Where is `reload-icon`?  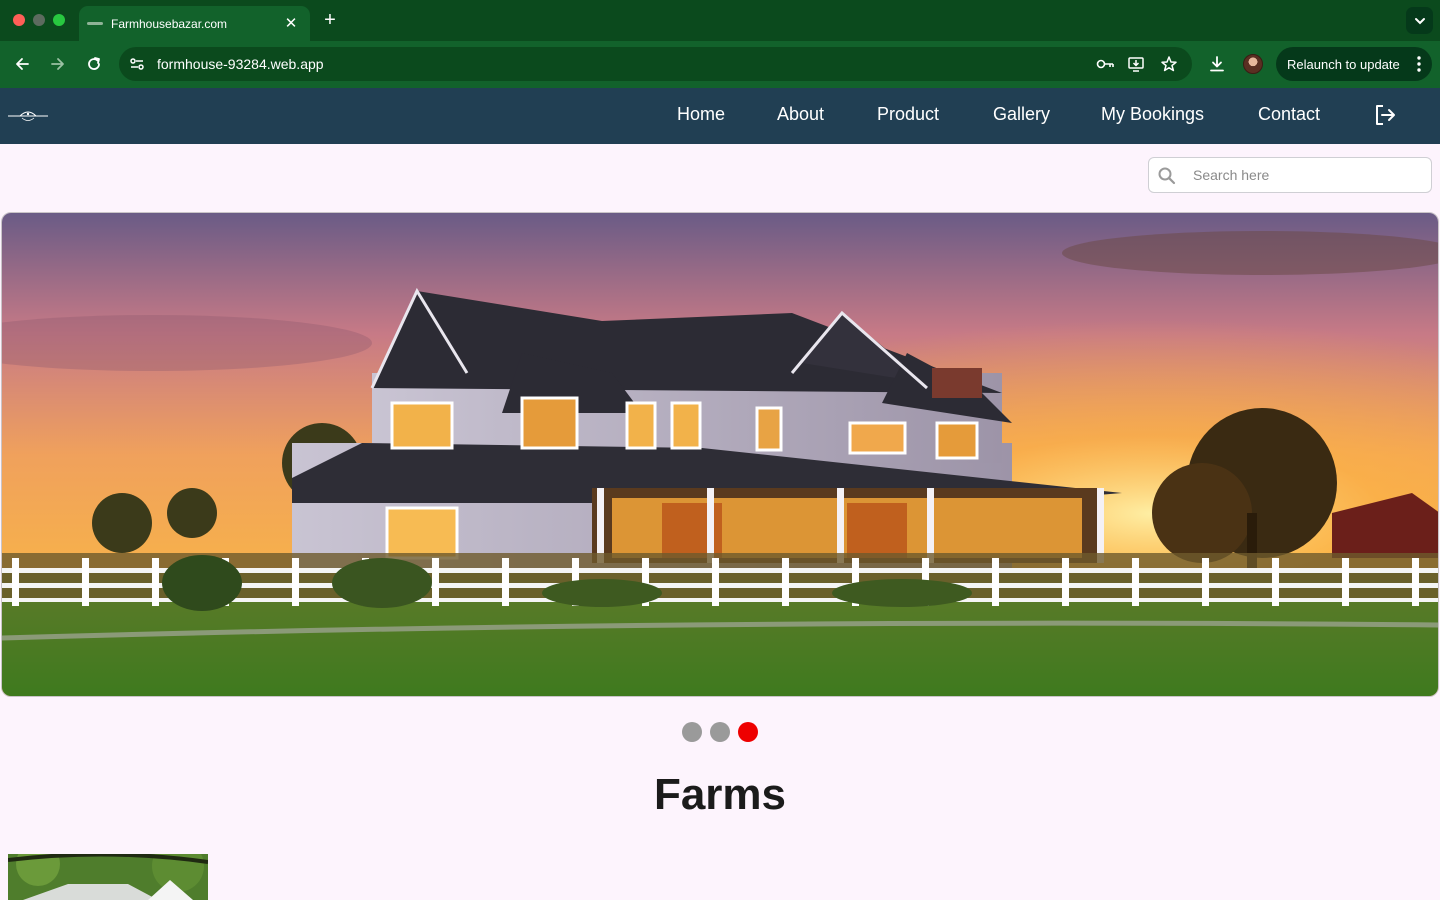 reload-icon is located at coordinates (94, 63).